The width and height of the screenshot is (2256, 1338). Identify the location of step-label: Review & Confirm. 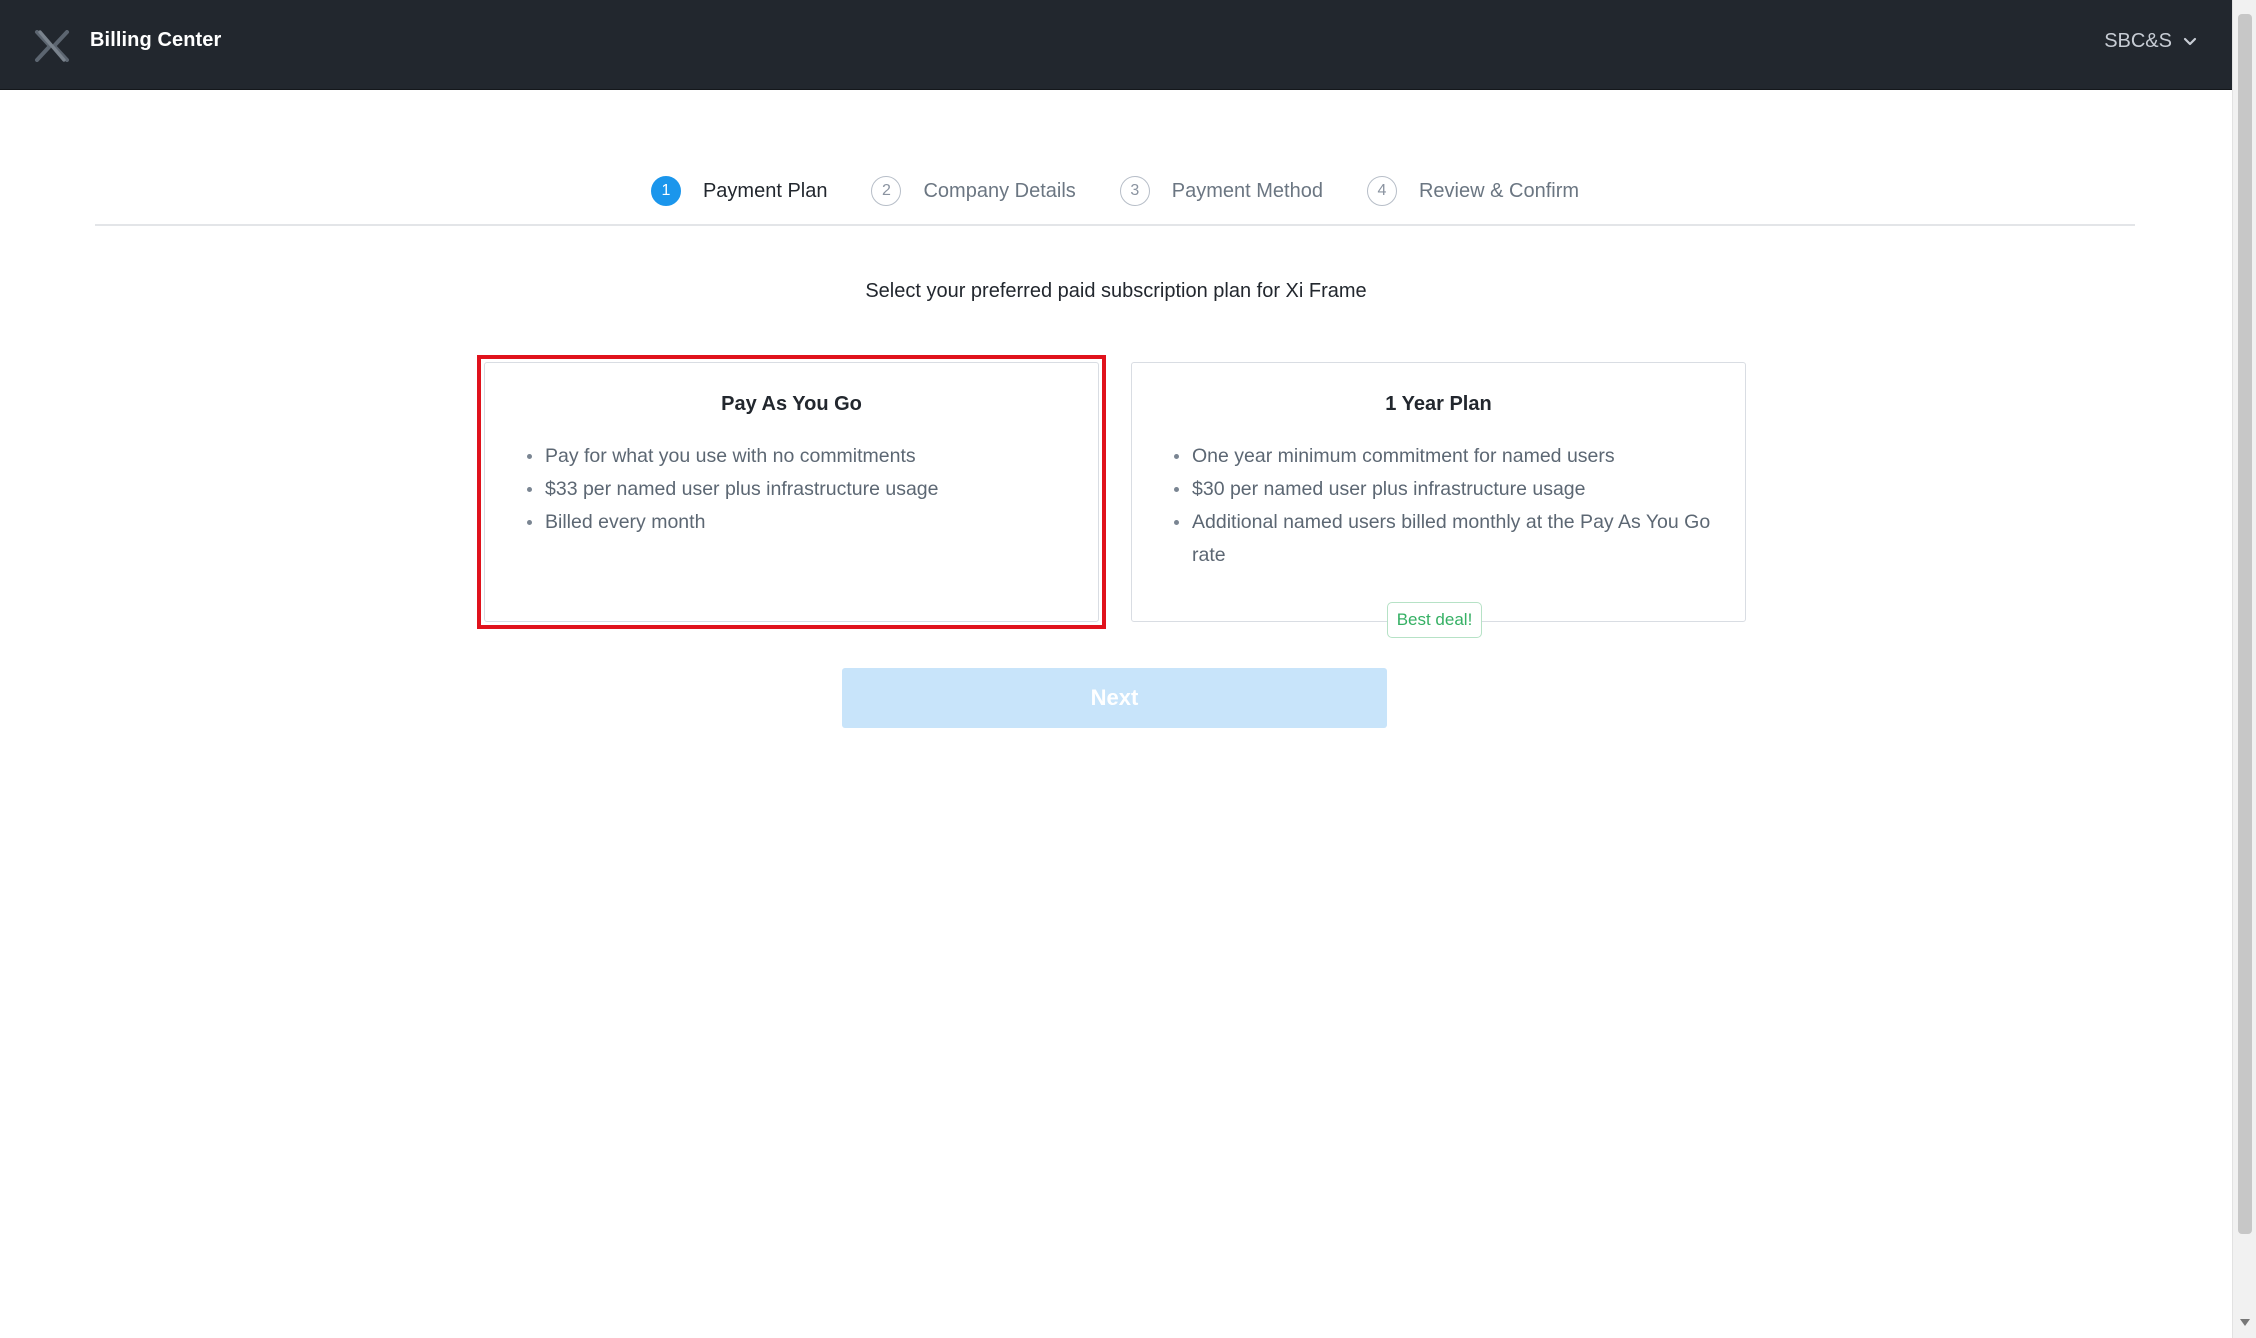
(1499, 190).